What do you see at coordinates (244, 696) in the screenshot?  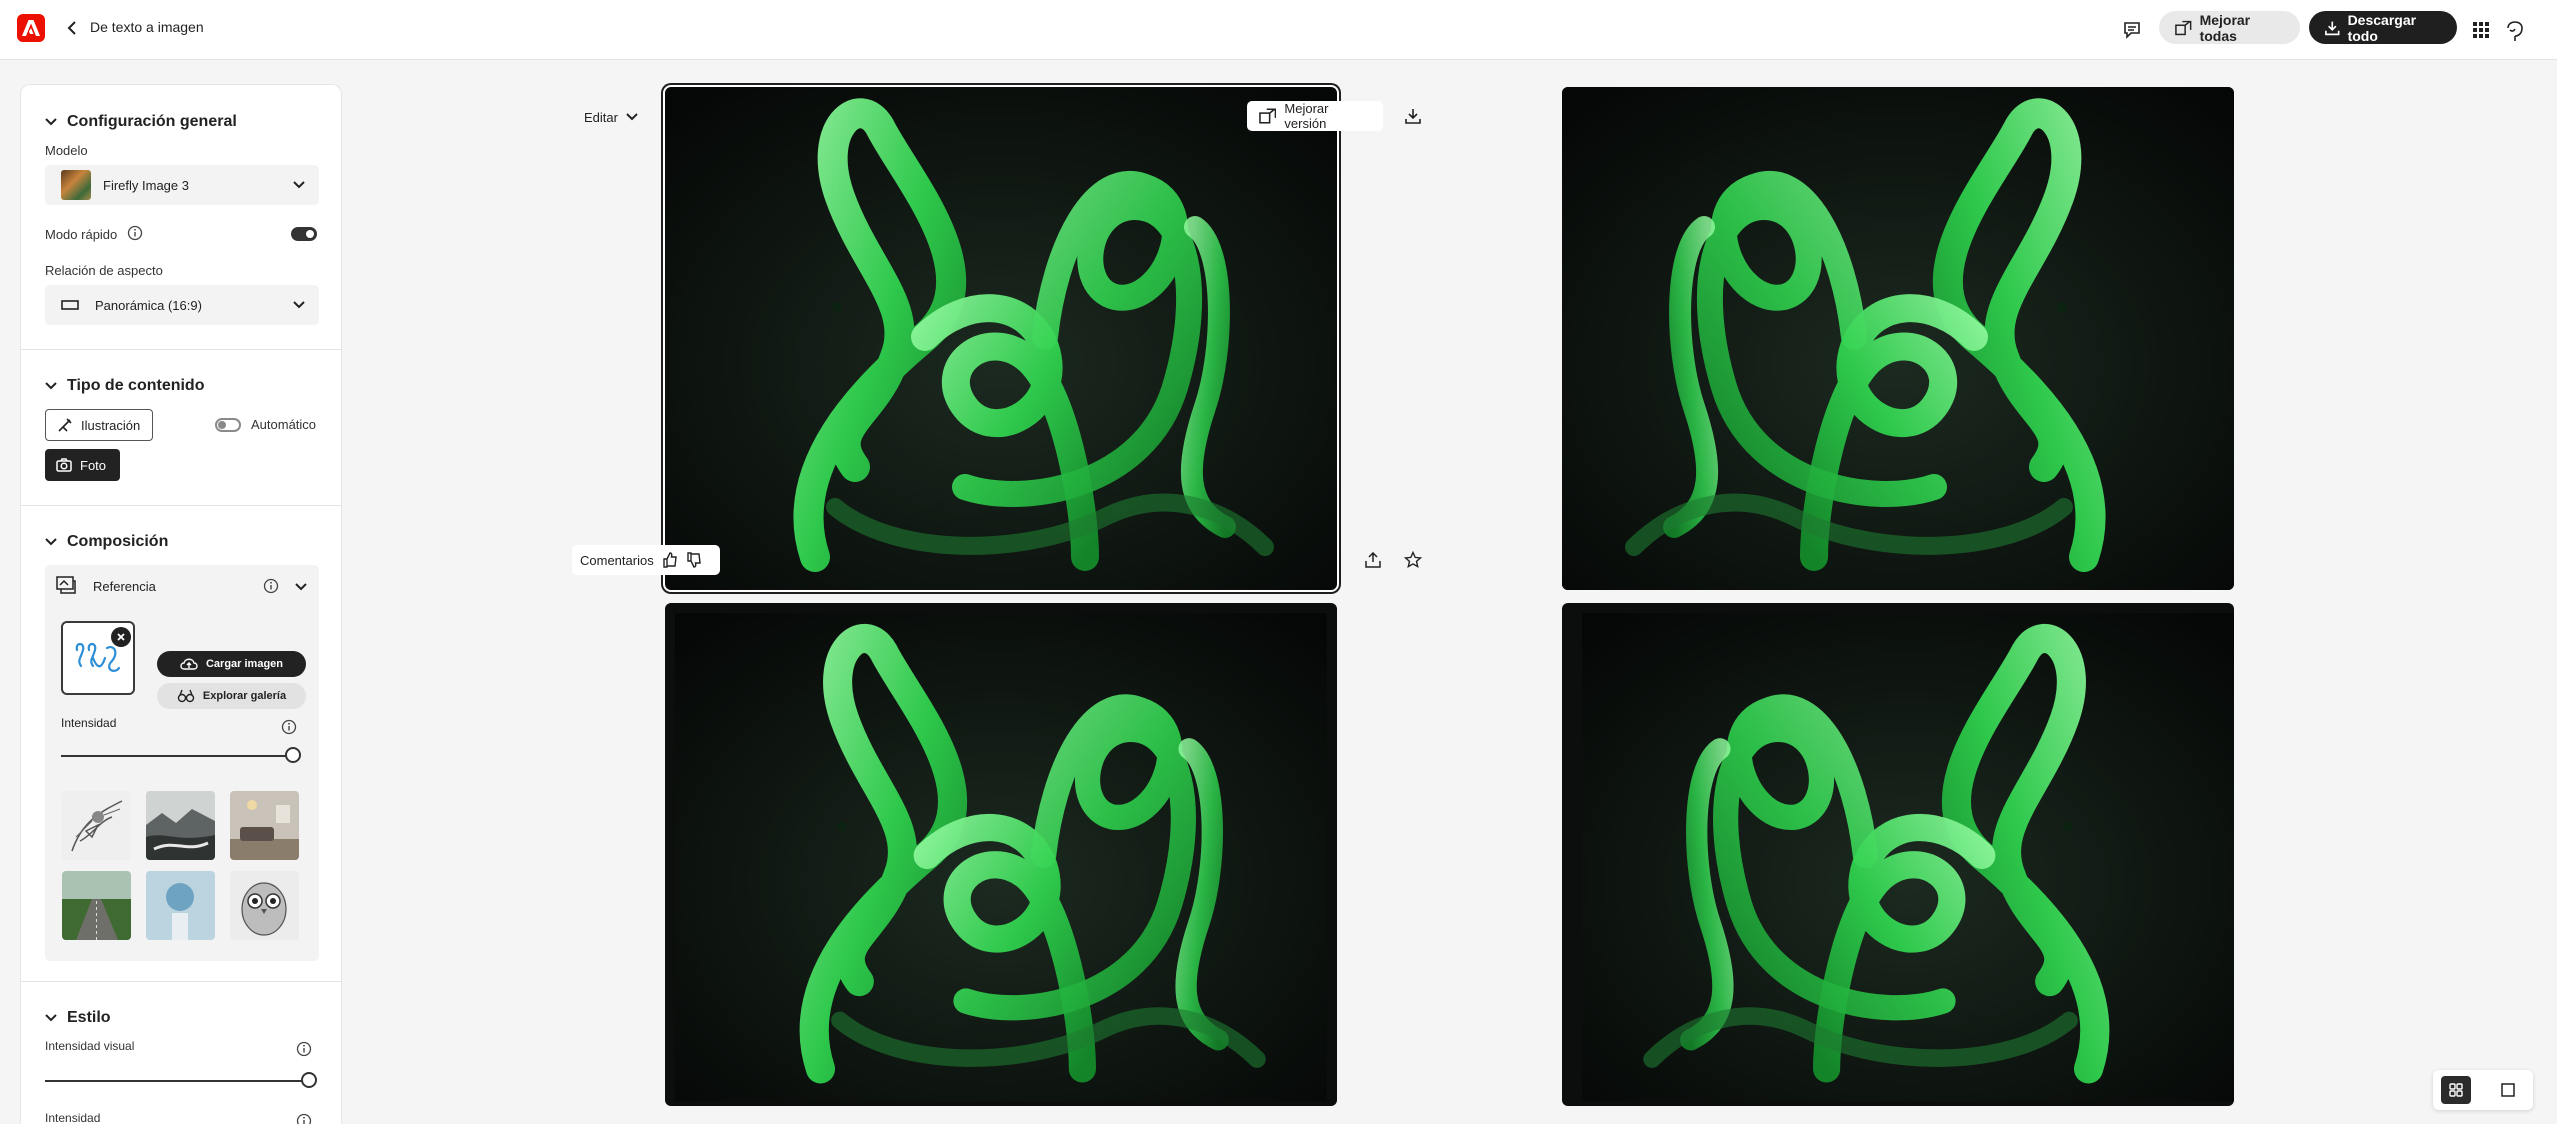 I see `browse-gallery-label: Explorar galería` at bounding box center [244, 696].